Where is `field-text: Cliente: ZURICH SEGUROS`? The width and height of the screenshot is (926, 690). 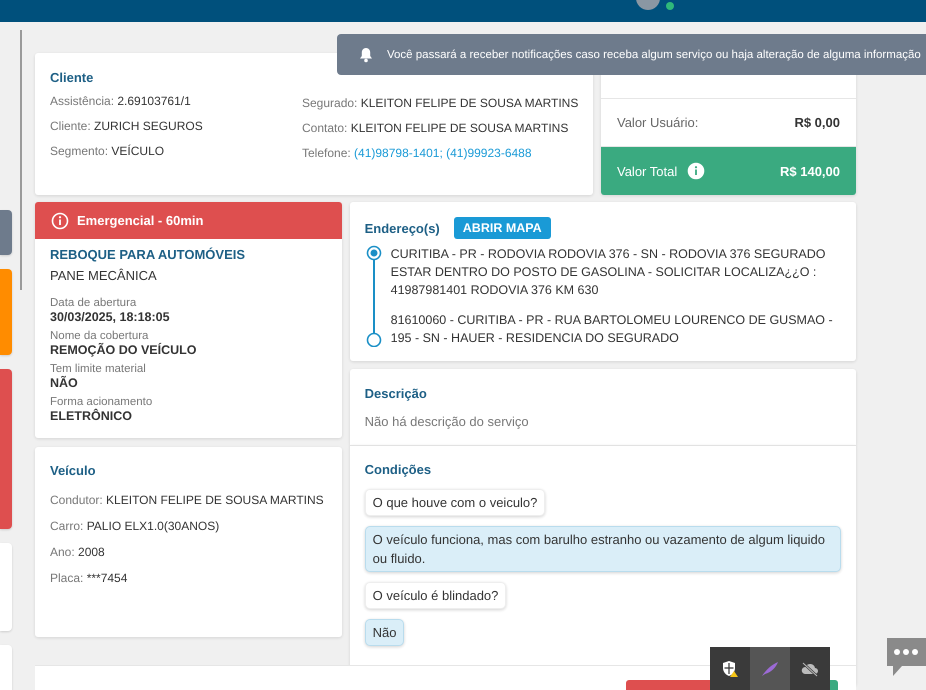
field-text: Cliente: ZURICH SEGUROS is located at coordinates (127, 126).